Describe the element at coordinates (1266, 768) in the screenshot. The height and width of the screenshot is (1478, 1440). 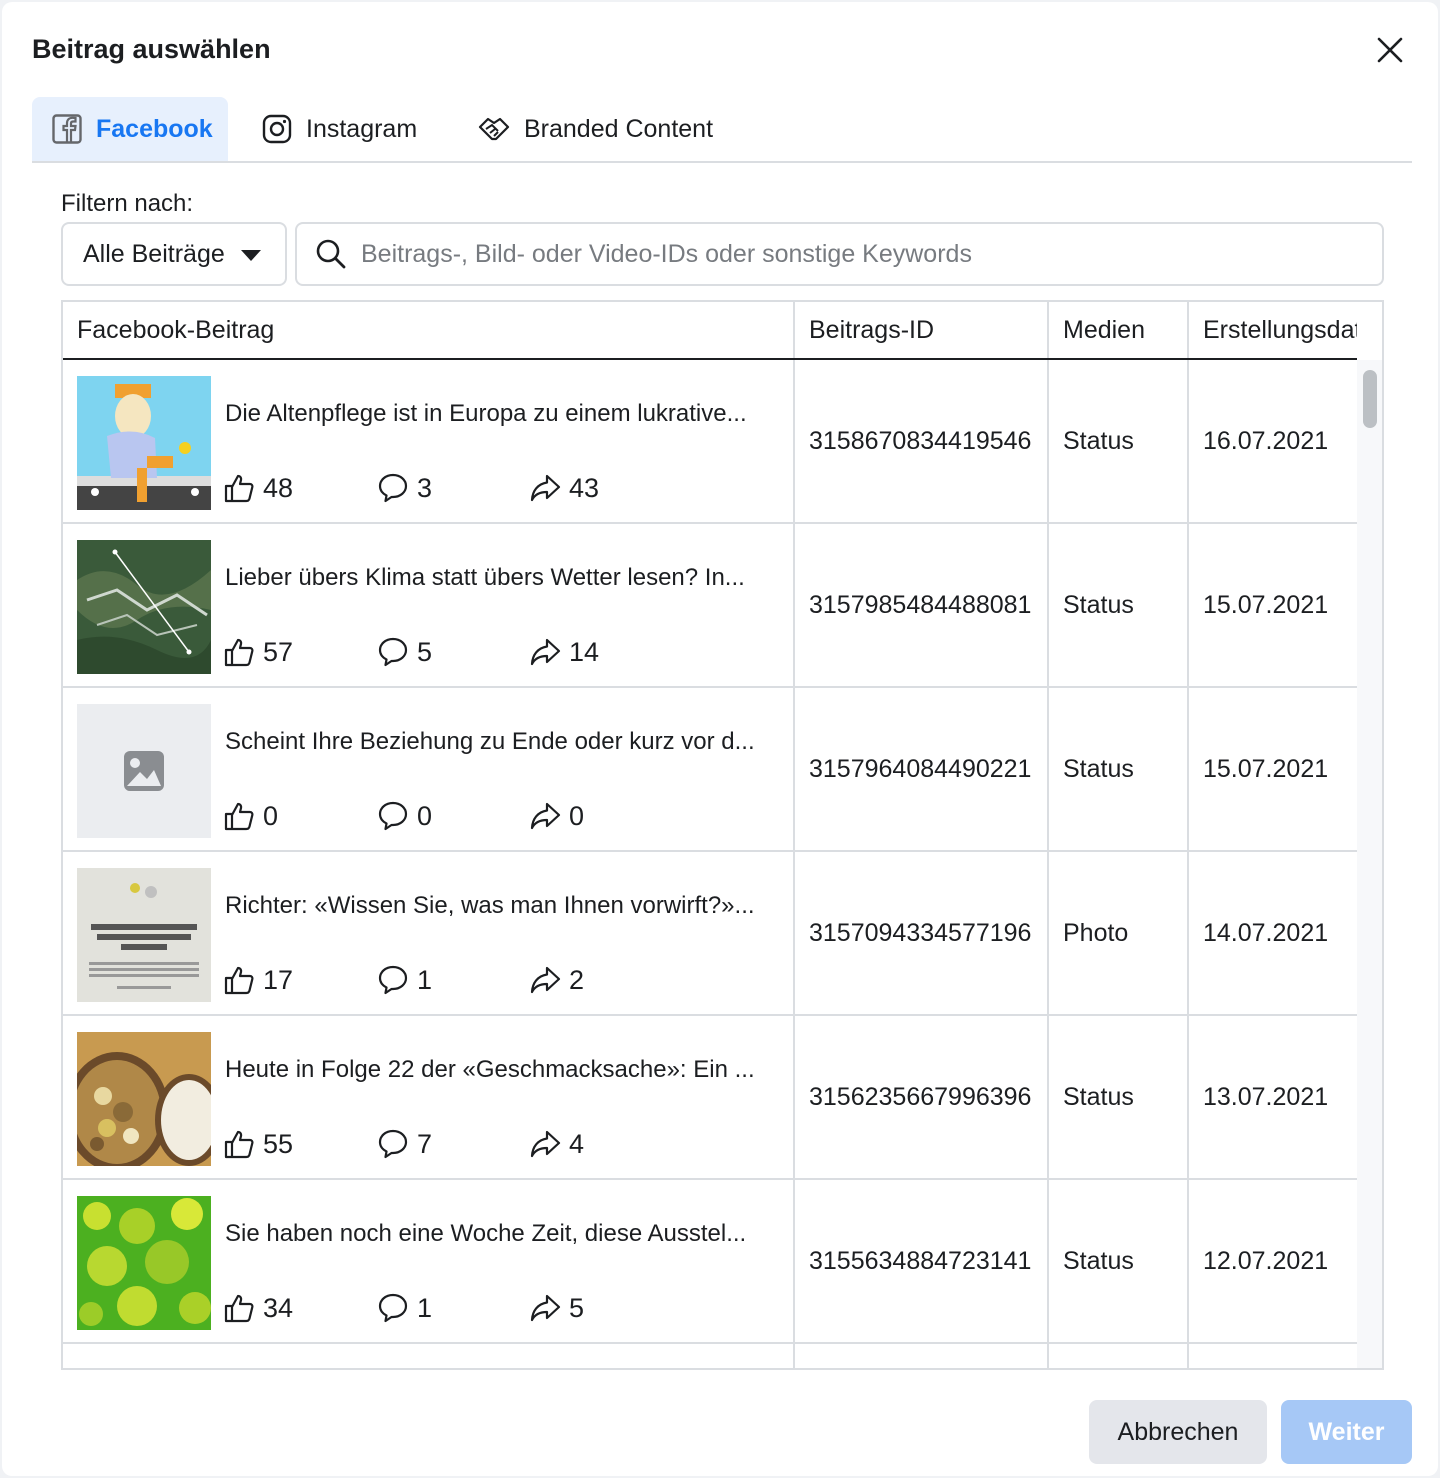
I see `date-cell: 15.07.2021` at that location.